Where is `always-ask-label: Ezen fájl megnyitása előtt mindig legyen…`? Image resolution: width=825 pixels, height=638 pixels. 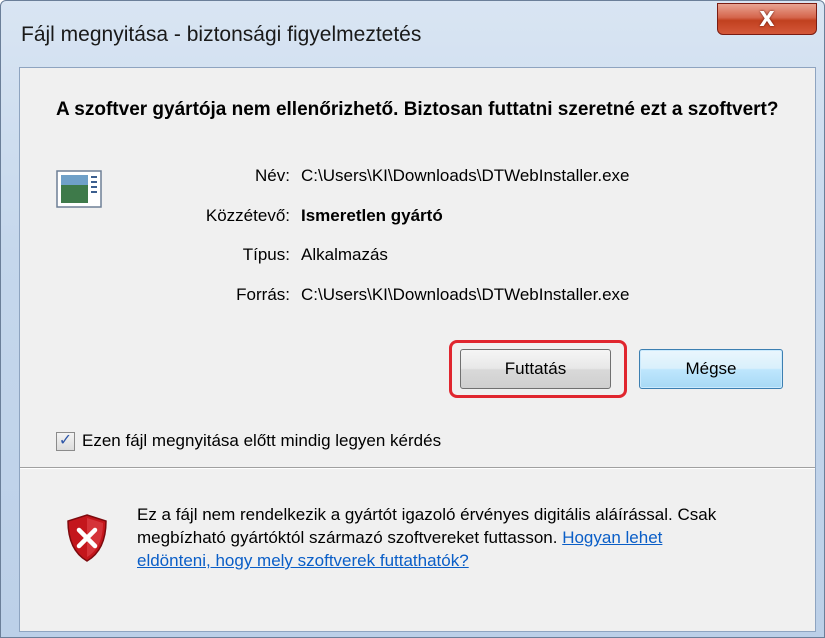 always-ask-label: Ezen fájl megnyitása előtt mindig legyen… is located at coordinates (261, 441).